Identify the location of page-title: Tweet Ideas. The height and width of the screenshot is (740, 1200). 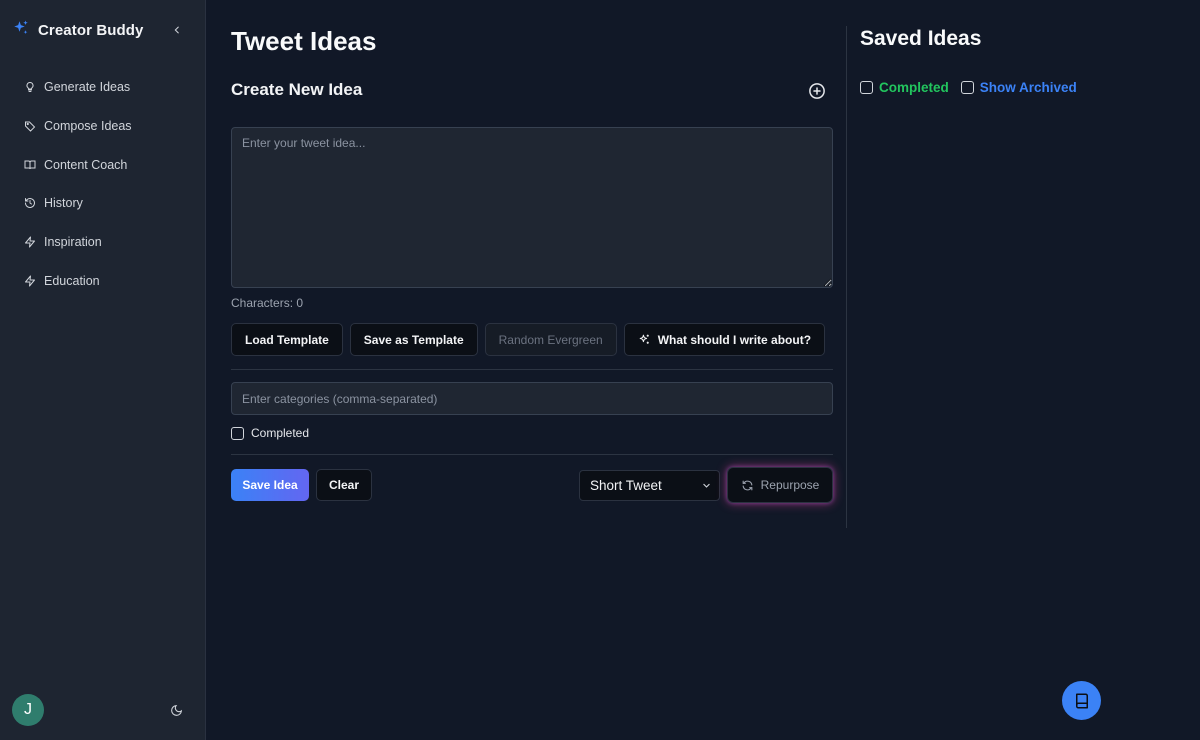
(304, 41).